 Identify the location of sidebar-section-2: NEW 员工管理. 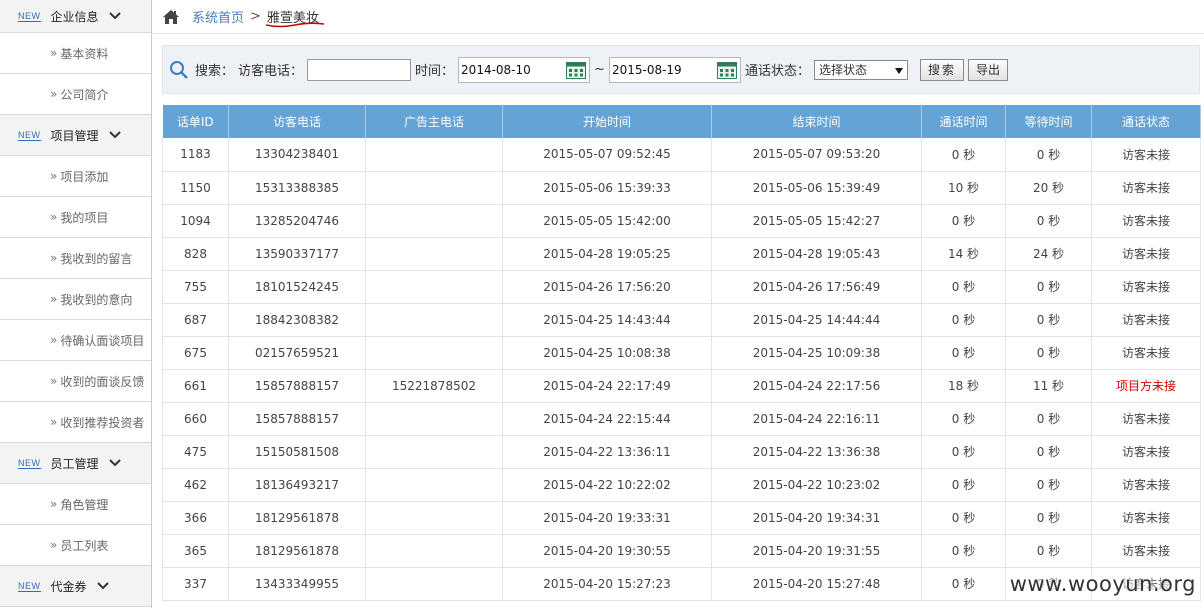
(75, 463).